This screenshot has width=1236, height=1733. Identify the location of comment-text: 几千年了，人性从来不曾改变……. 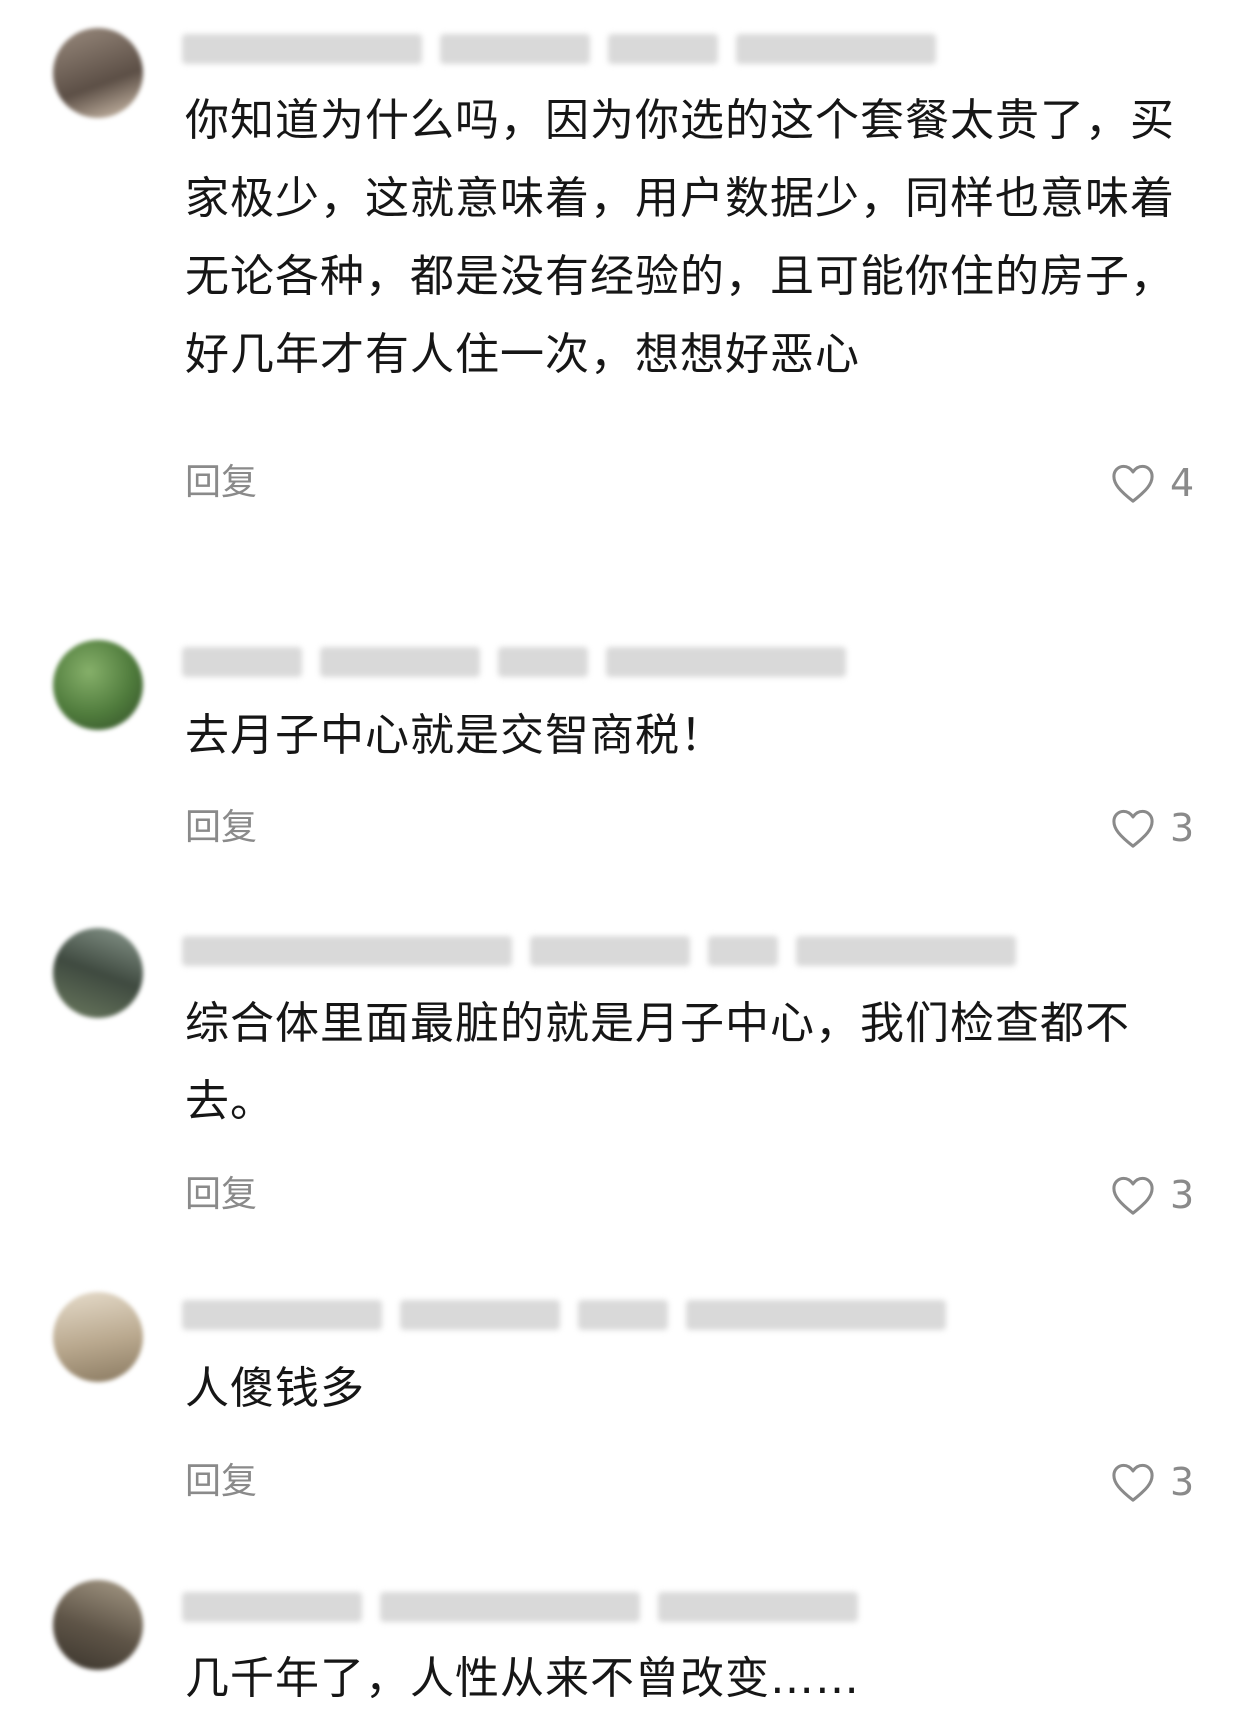
(522, 1678).